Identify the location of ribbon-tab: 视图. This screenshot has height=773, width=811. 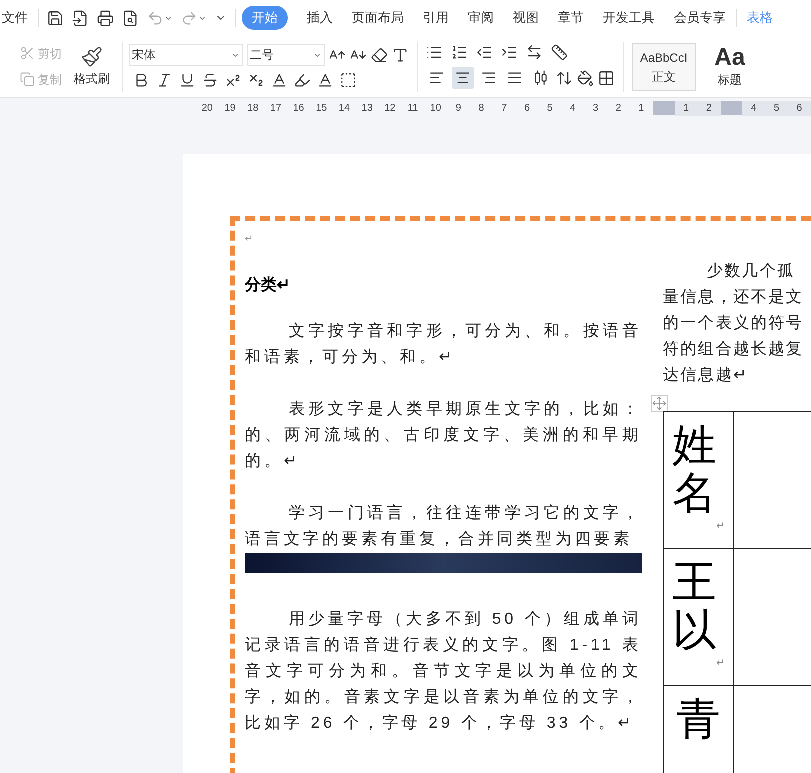
(526, 18).